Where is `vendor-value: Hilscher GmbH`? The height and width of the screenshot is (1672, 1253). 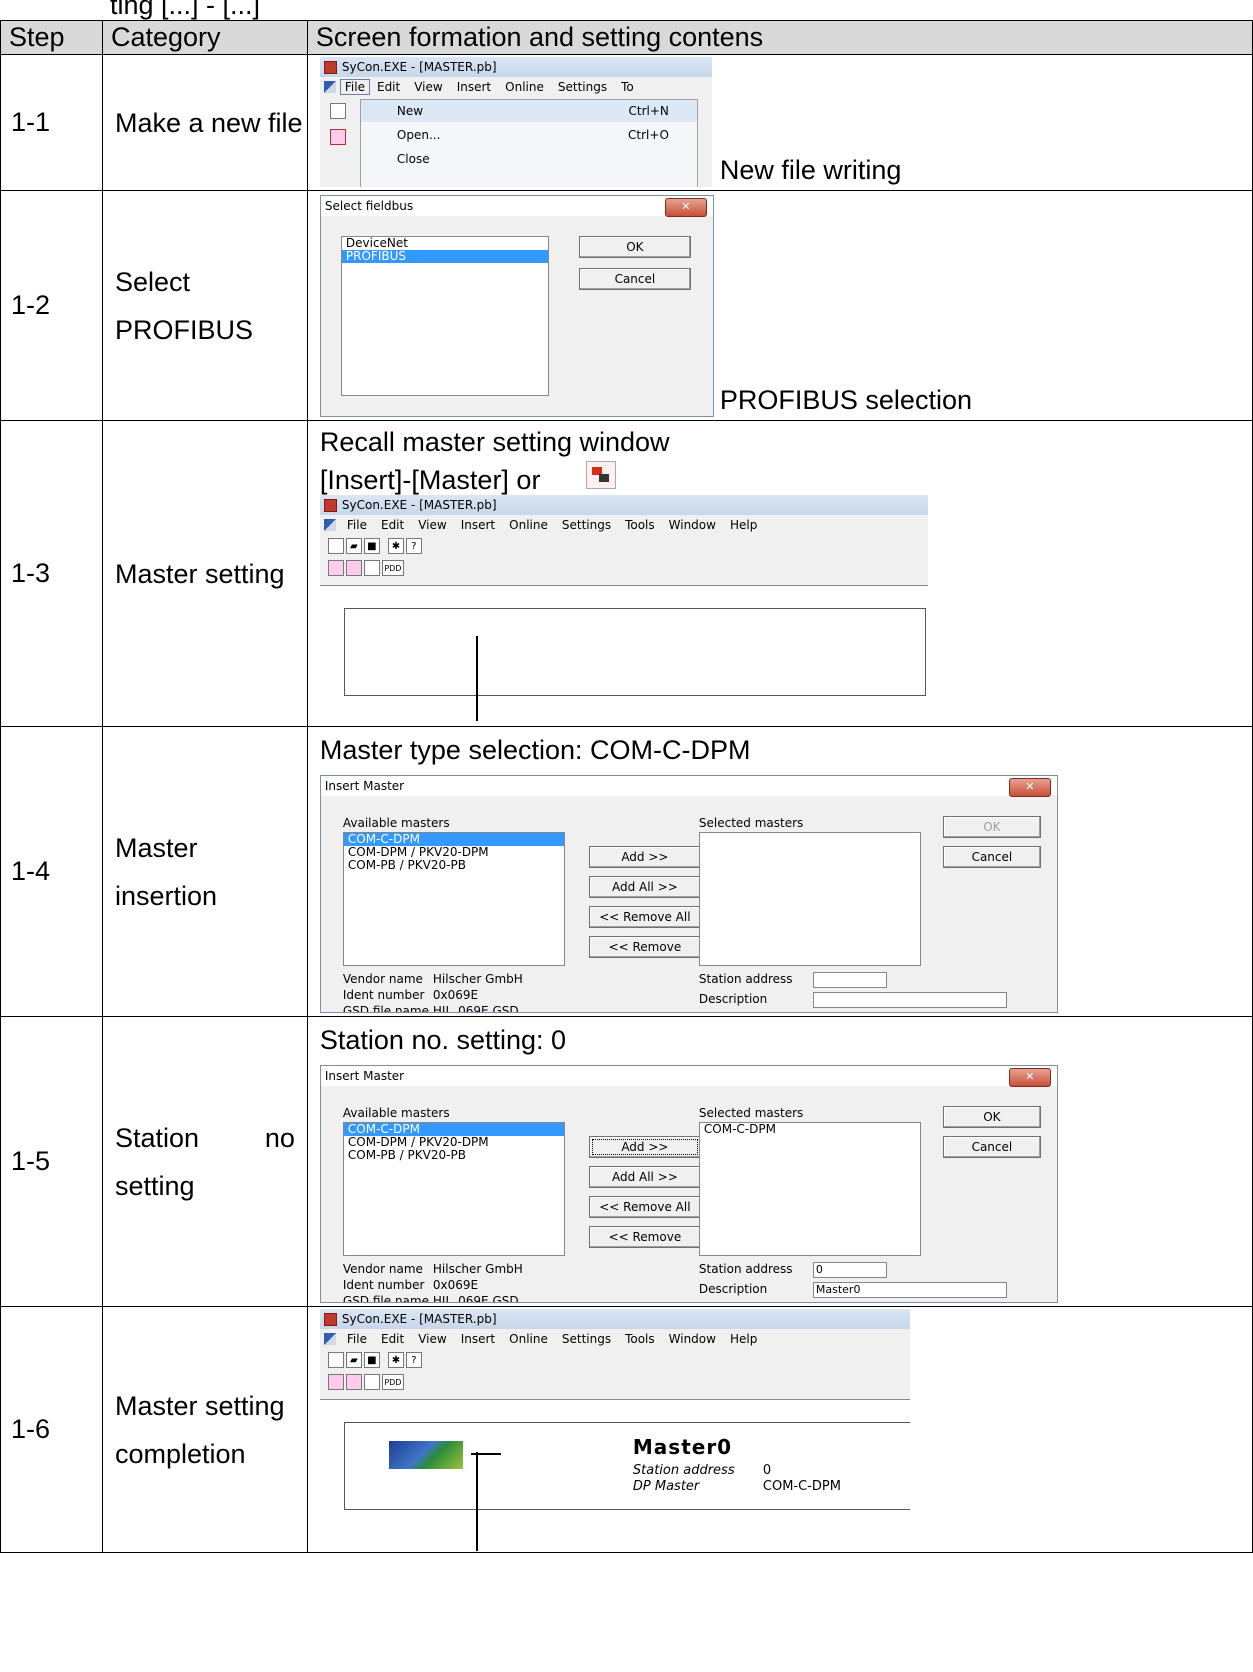
vendor-value: Hilscher GmbH is located at coordinates (477, 979).